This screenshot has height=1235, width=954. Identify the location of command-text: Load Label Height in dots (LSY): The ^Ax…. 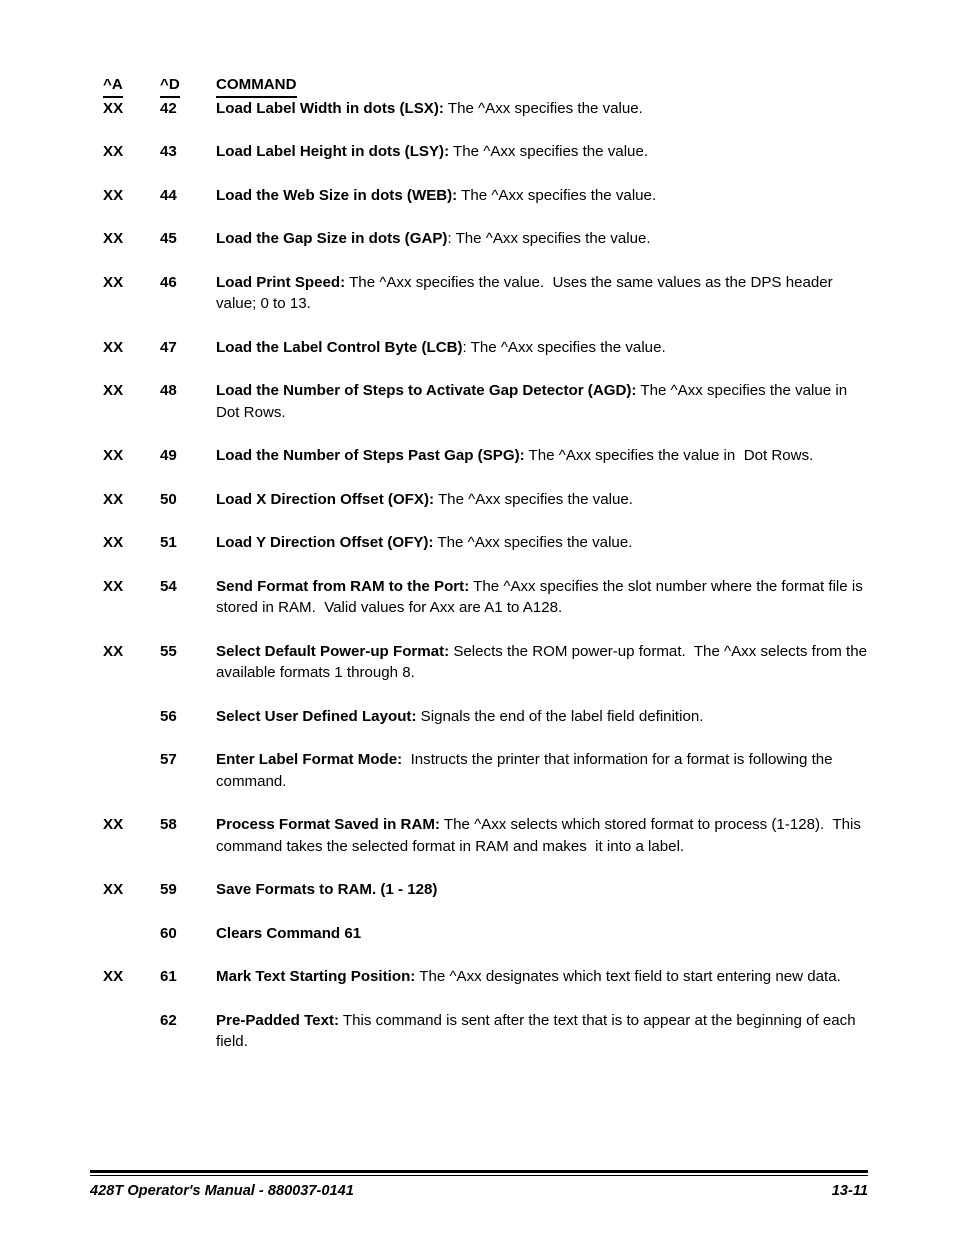
(543, 152).